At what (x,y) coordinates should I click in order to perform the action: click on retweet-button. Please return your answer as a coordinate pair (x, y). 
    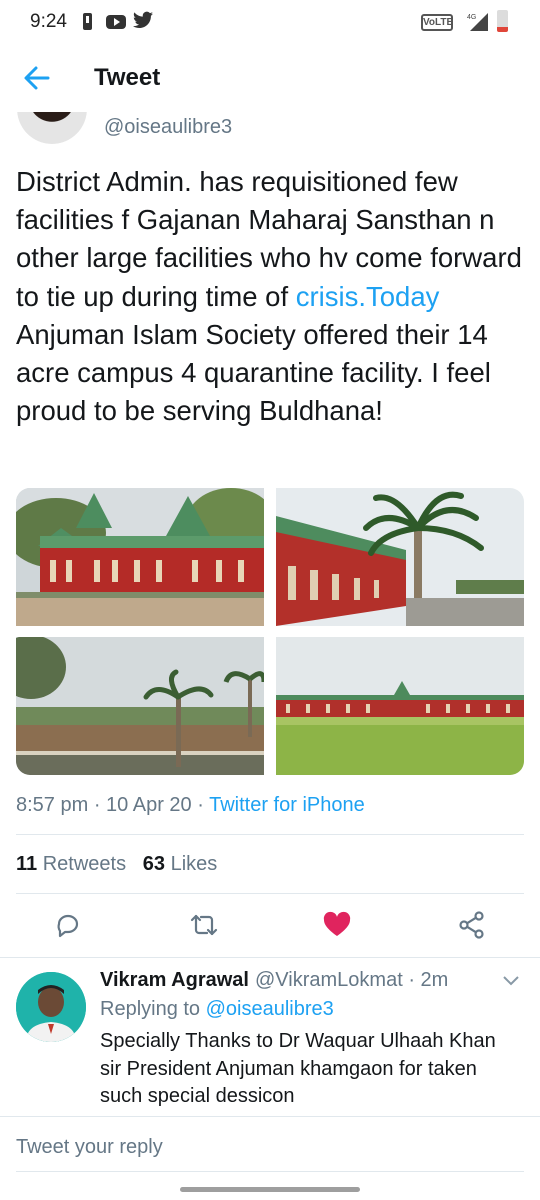
    Looking at the image, I should click on (204, 925).